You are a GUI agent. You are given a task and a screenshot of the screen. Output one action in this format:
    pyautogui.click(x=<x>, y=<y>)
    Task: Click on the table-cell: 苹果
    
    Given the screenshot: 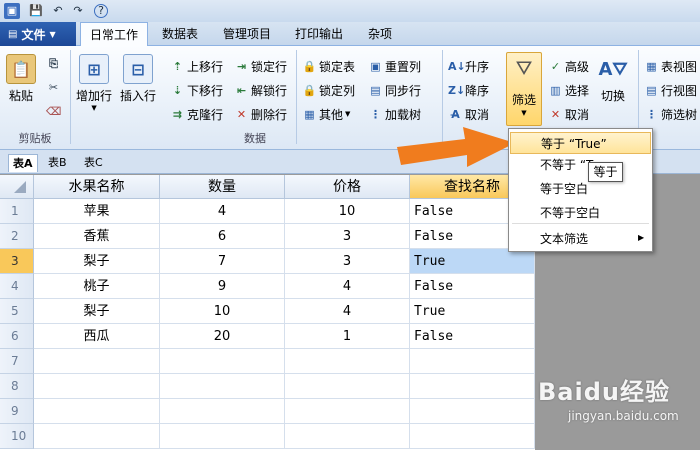 What is the action you would take?
    pyautogui.click(x=97, y=211)
    